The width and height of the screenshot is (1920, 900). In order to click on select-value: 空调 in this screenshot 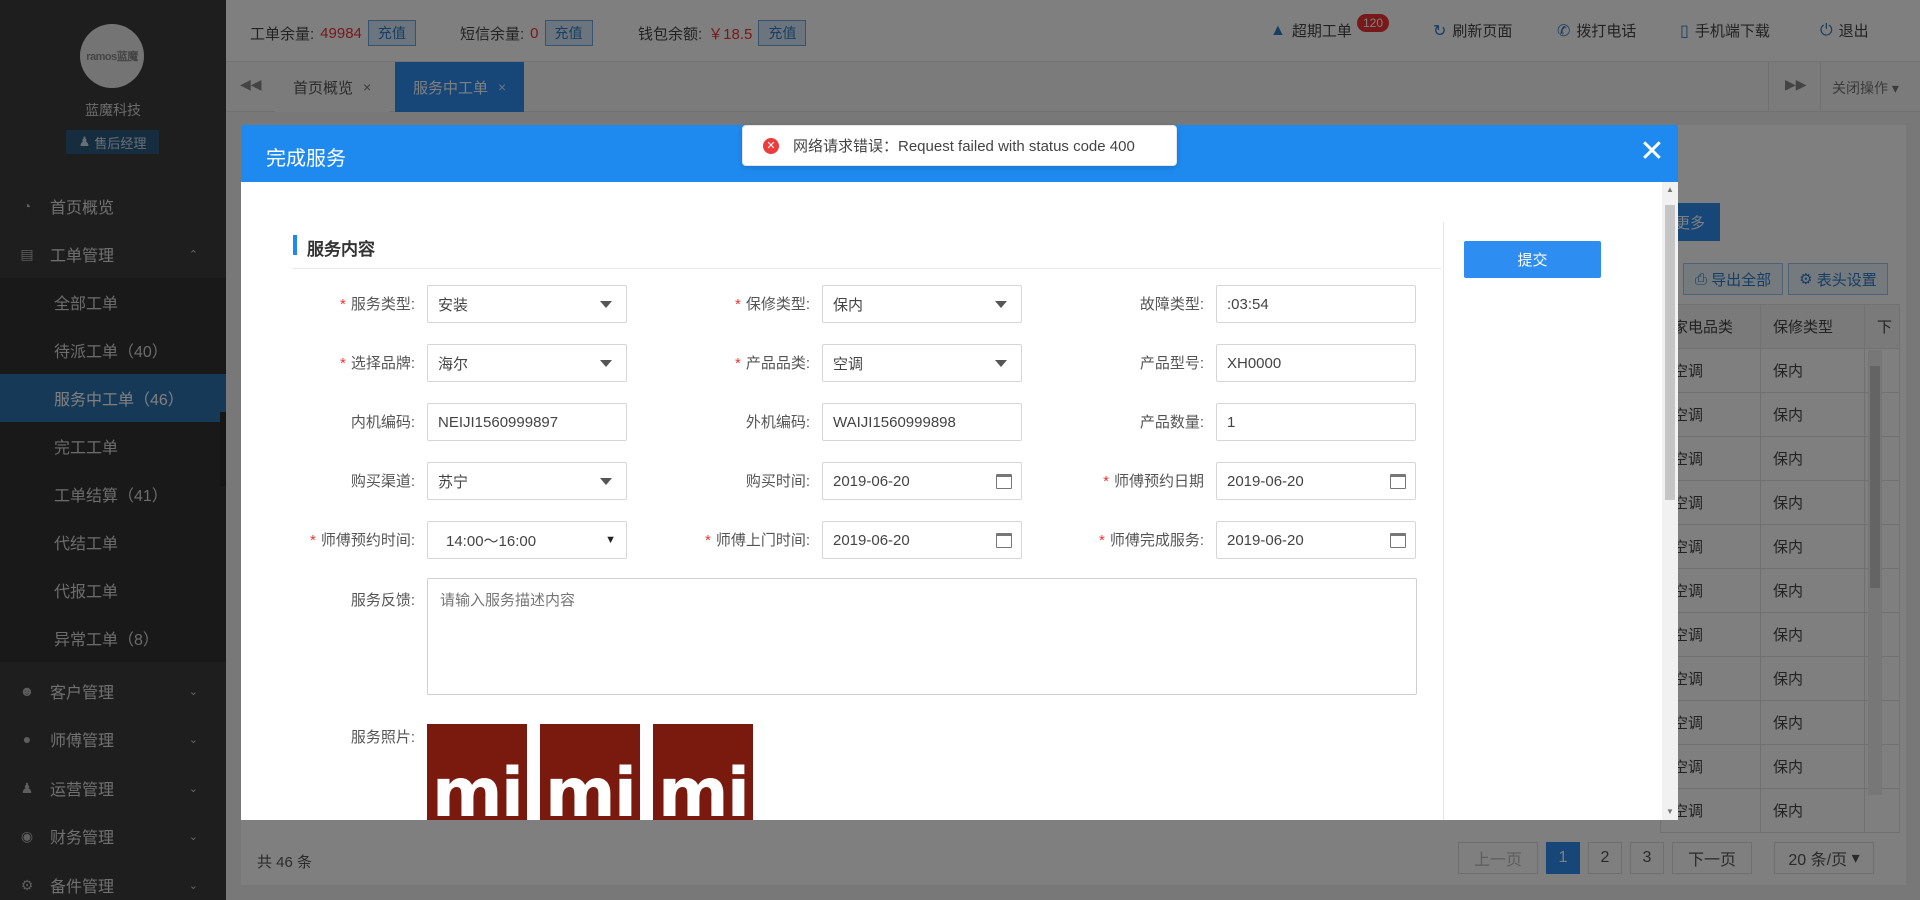, I will do `click(848, 364)`.